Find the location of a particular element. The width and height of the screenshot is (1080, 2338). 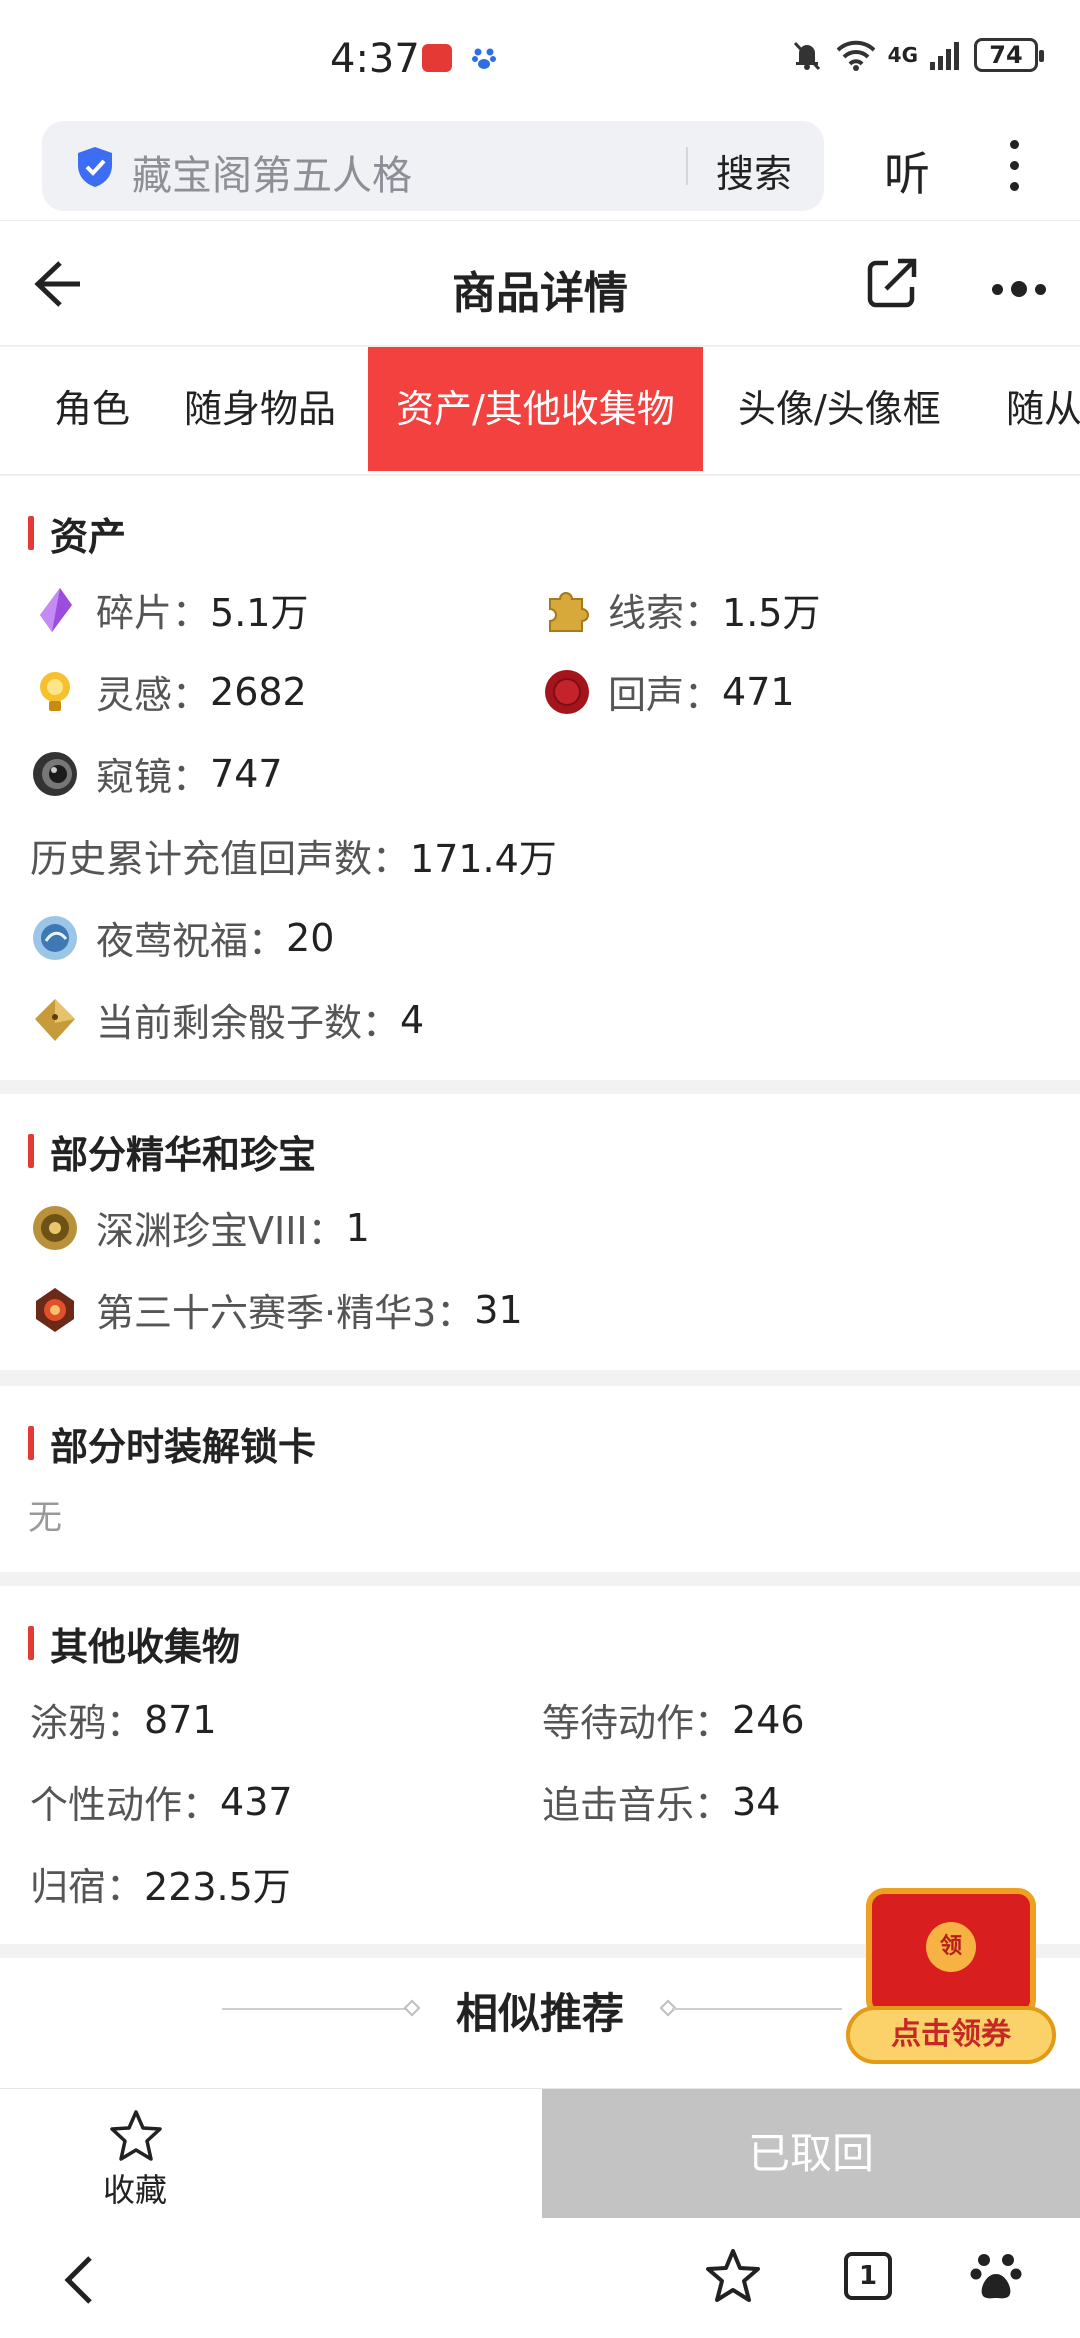

star-icon is located at coordinates (136, 2135).